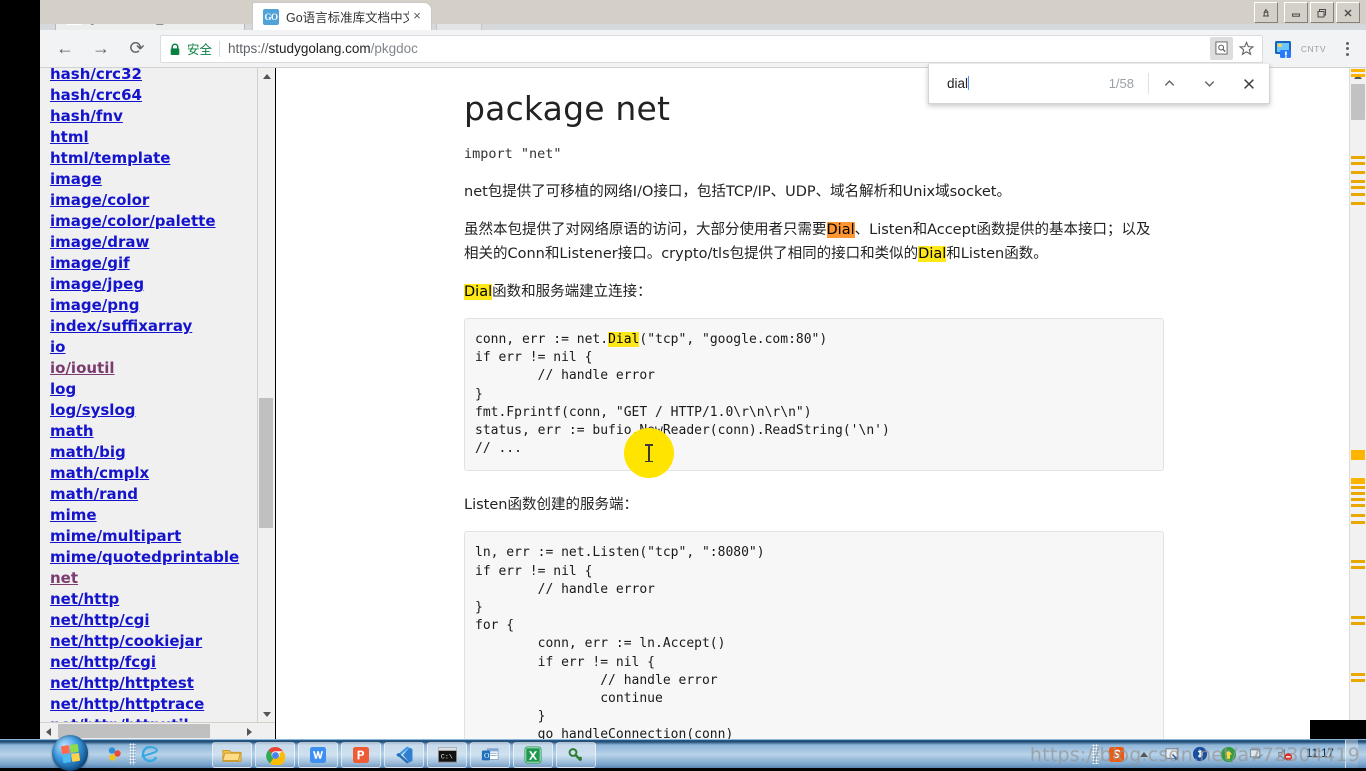 Image resolution: width=1366 pixels, height=771 pixels. I want to click on text-cursor-icon, so click(648, 453).